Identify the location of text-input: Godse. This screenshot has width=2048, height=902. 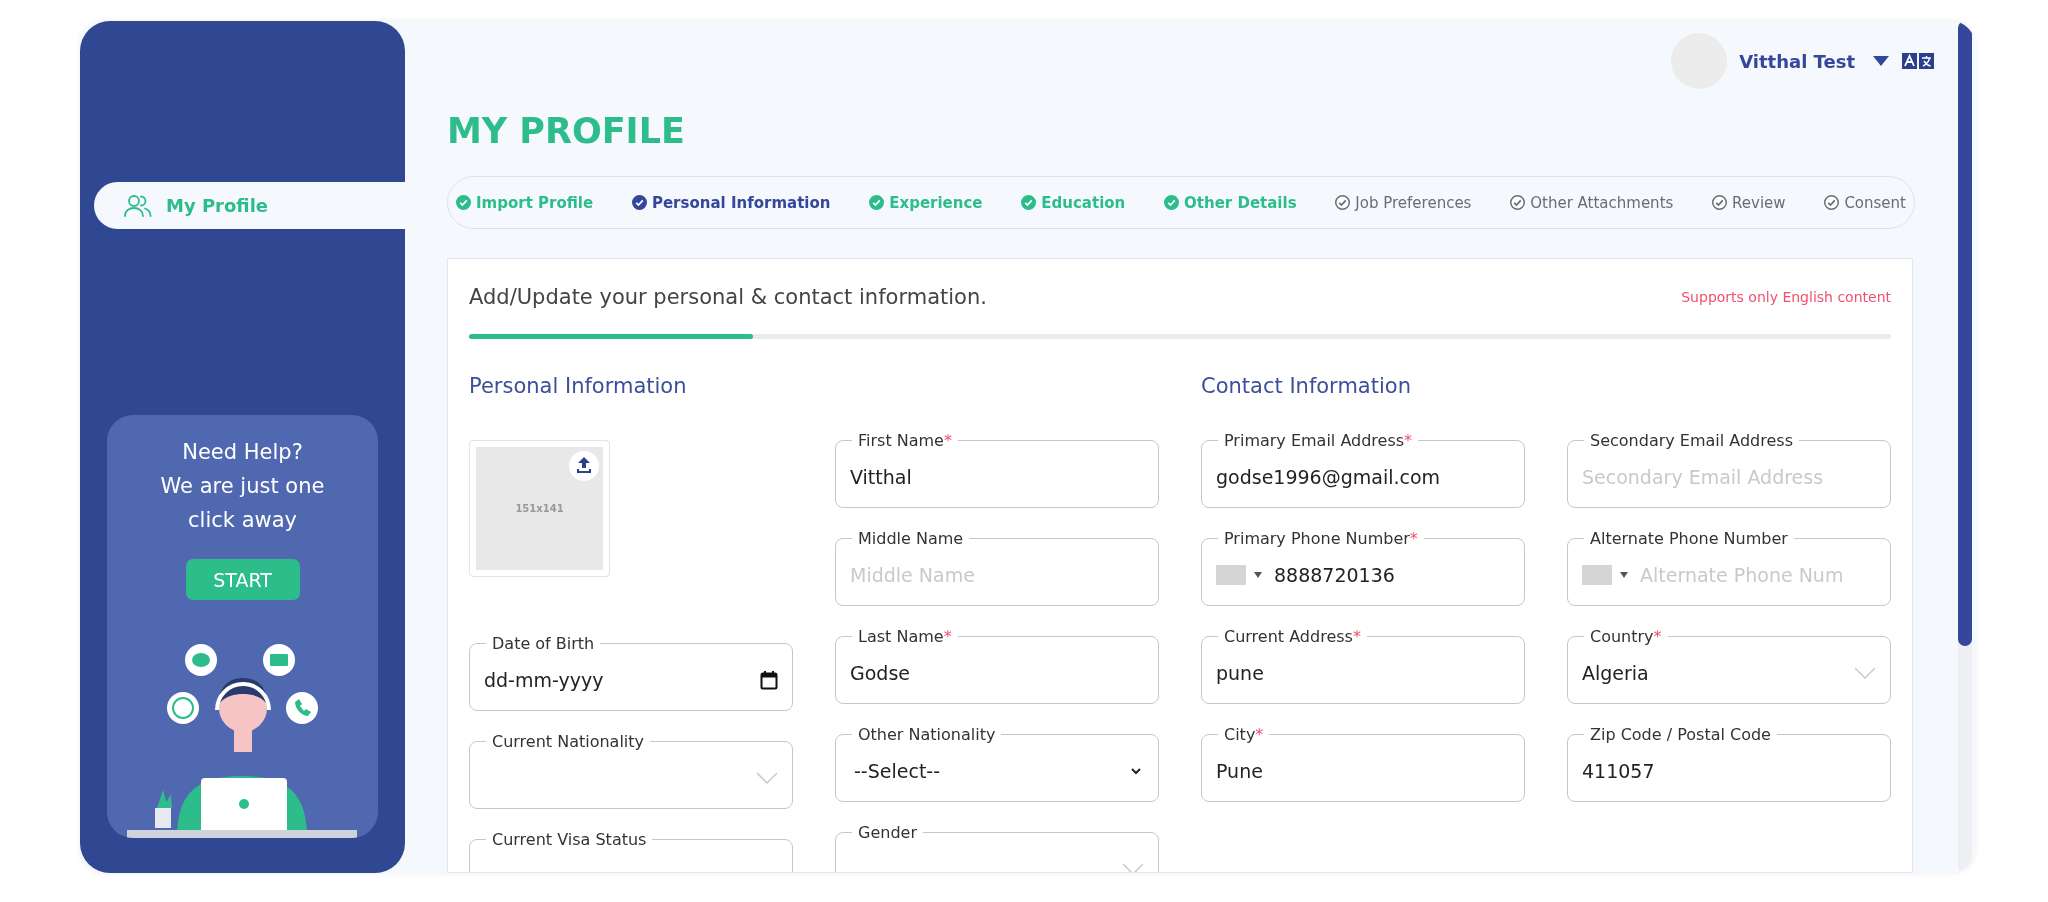
(997, 673).